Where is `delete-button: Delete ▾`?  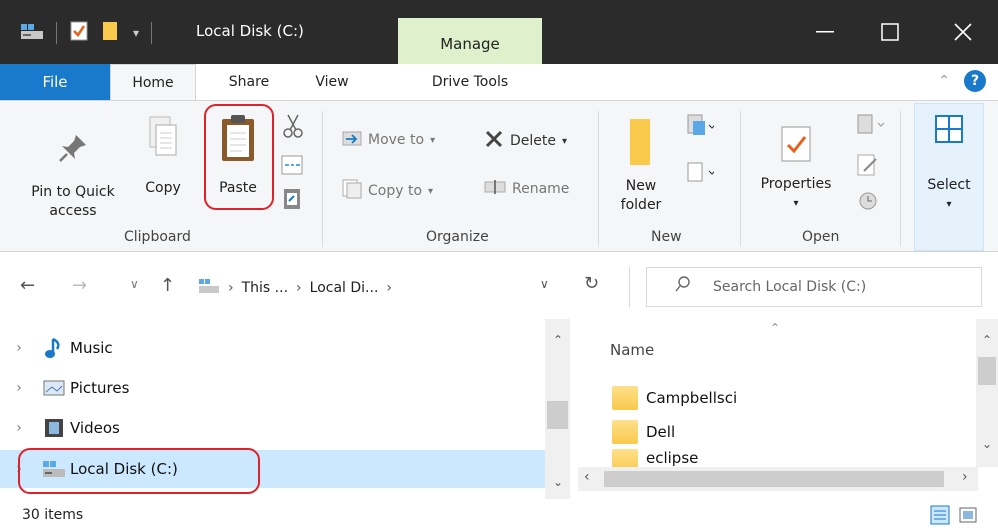
delete-button: Delete ▾ is located at coordinates (525, 141).